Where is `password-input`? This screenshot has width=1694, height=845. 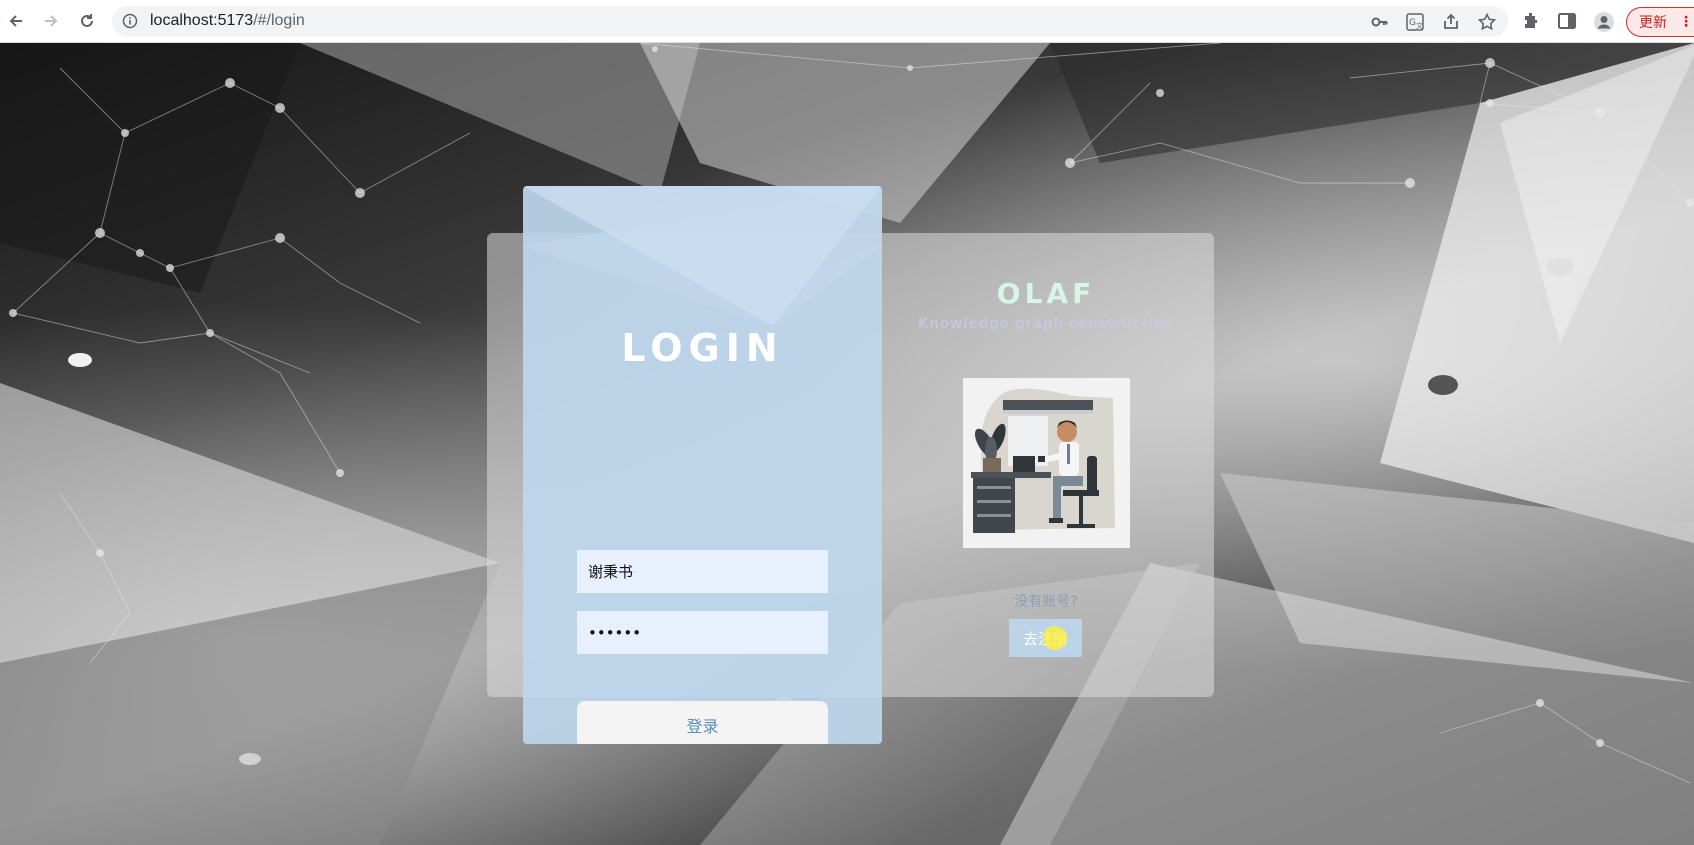
password-input is located at coordinates (702, 632).